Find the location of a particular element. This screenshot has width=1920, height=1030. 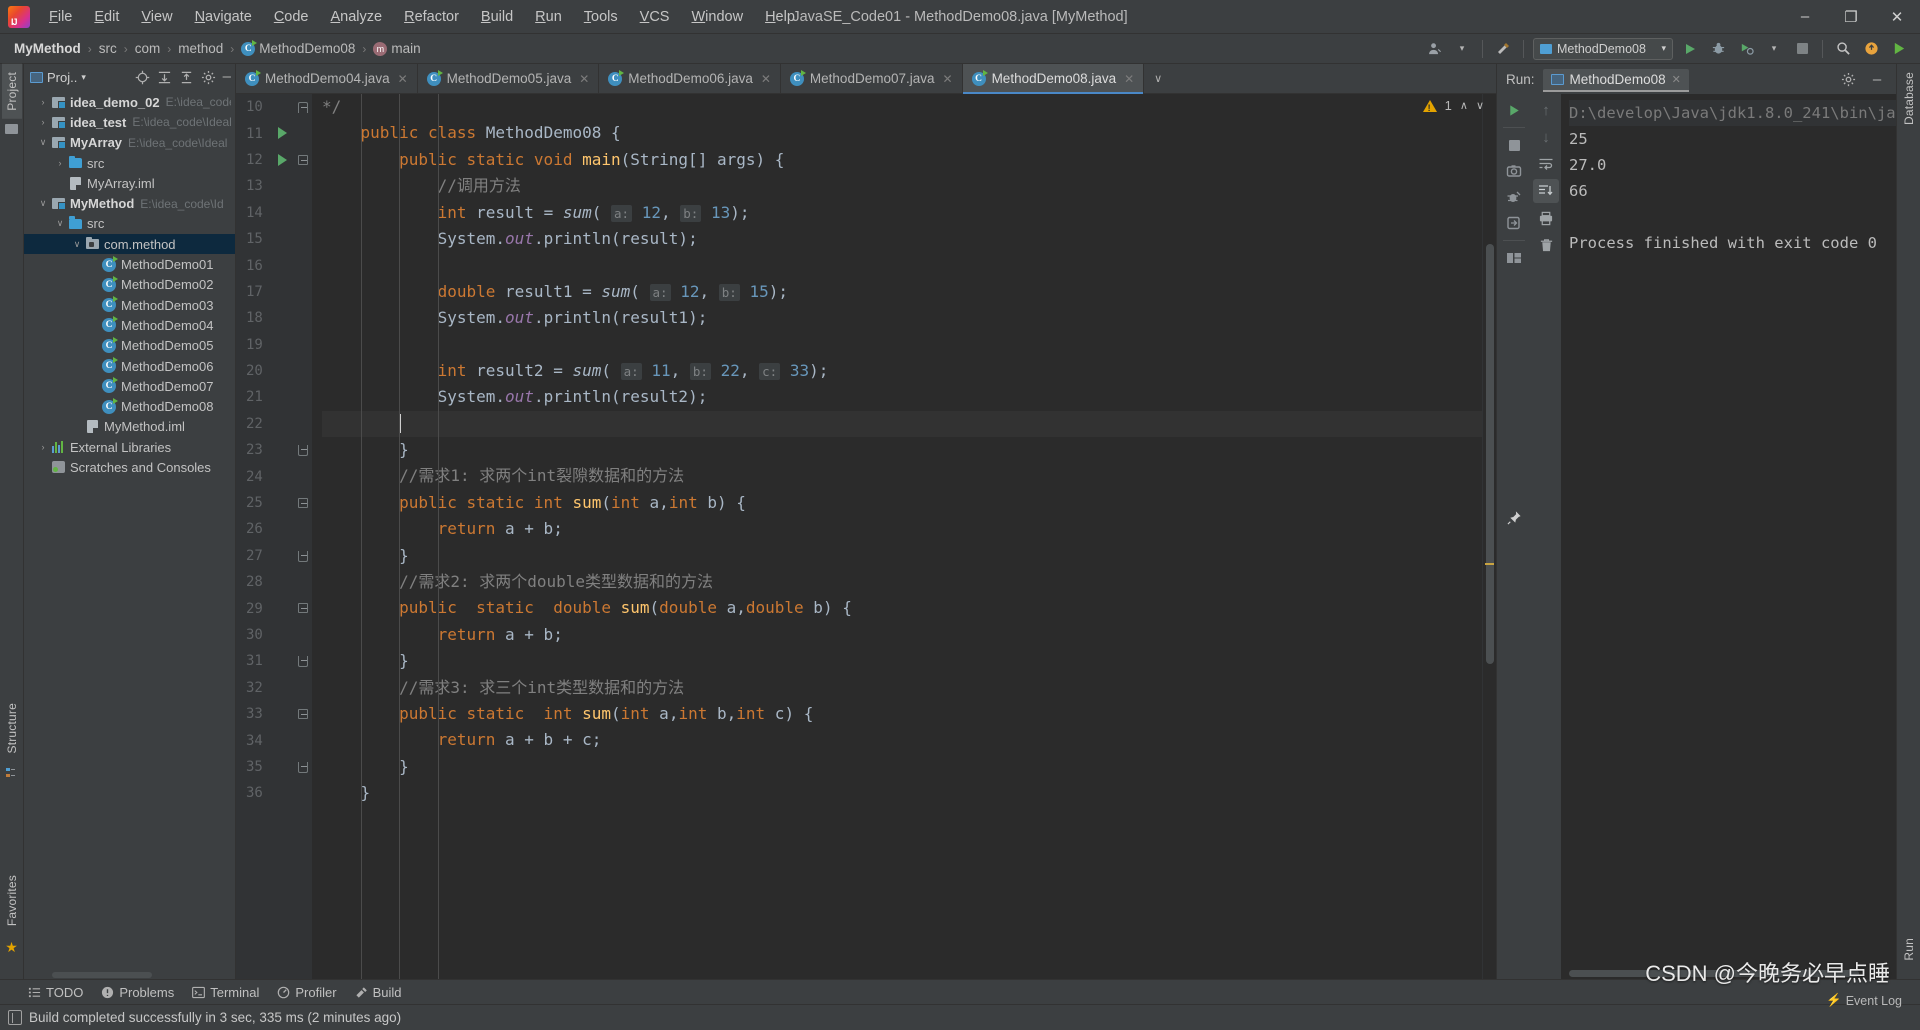

editor-tab-methoddemo08-java: C MethodDemo08.java ✕ is located at coordinates (1053, 79).